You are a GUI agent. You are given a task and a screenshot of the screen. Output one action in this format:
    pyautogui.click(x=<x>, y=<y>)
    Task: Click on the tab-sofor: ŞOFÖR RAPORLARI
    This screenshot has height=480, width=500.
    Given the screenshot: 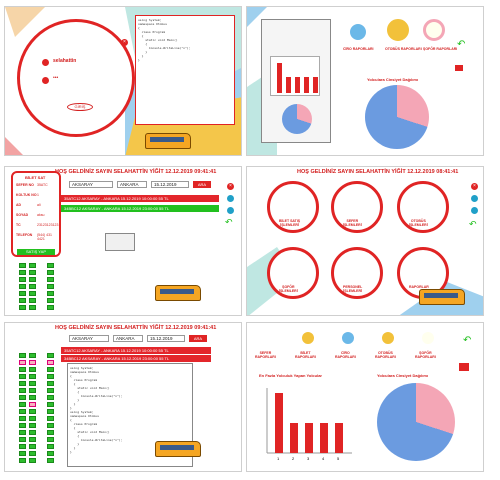 What is the action you would take?
    pyautogui.click(x=440, y=49)
    